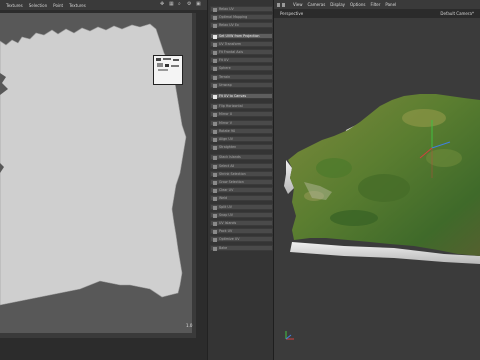 The image size is (480, 360). I want to click on command-item: Straighten, so click(241, 147).